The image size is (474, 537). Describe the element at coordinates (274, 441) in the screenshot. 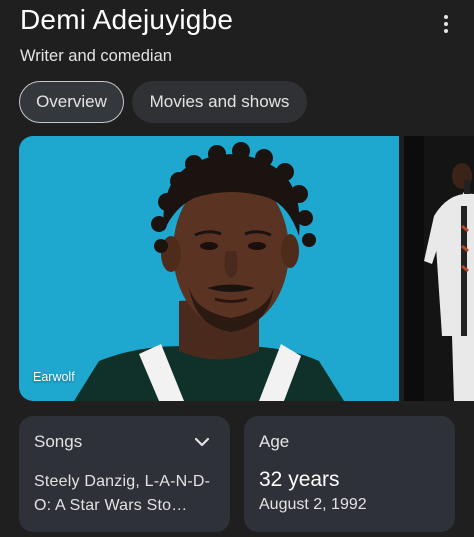

I see `age-card-label: Age` at that location.